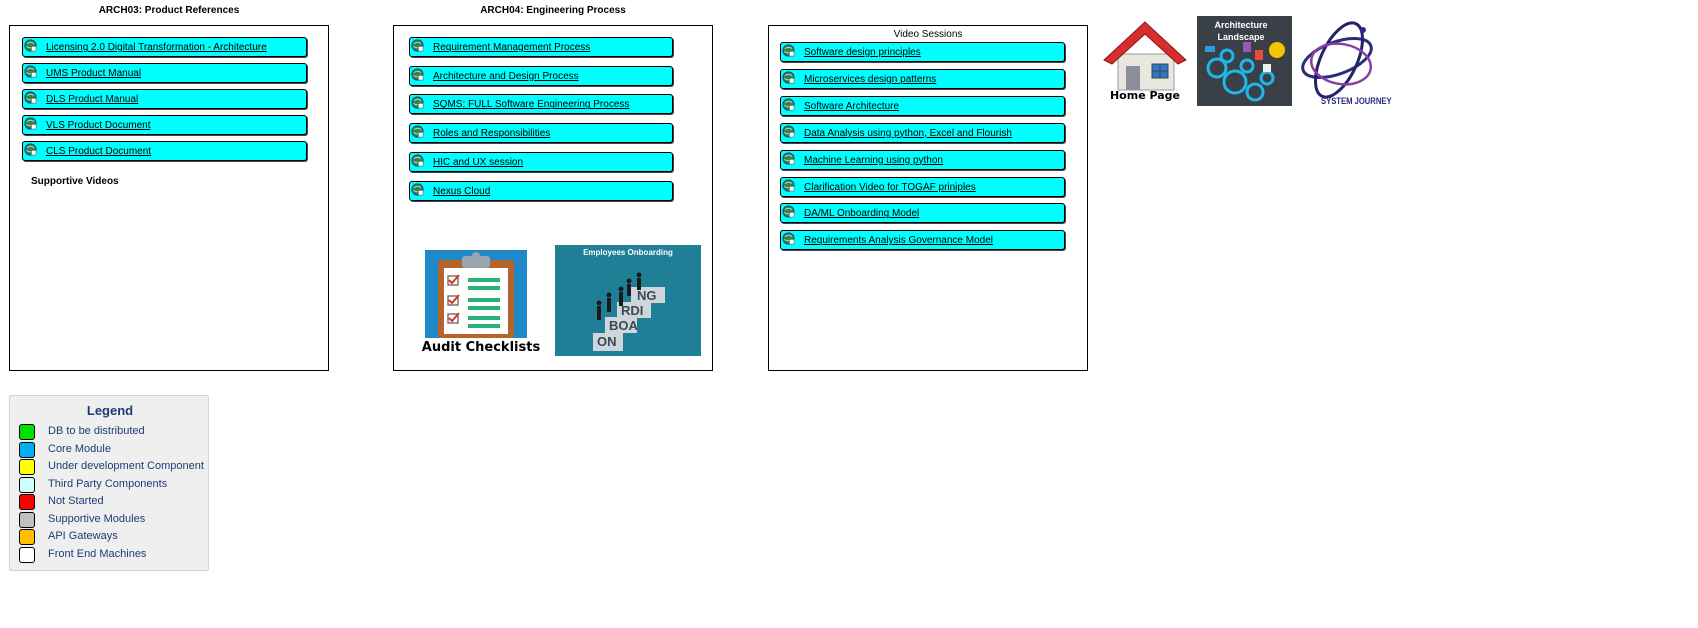 This screenshot has width=1698, height=628. Describe the element at coordinates (476, 294) in the screenshot. I see `clipboard-checklist-icon` at that location.